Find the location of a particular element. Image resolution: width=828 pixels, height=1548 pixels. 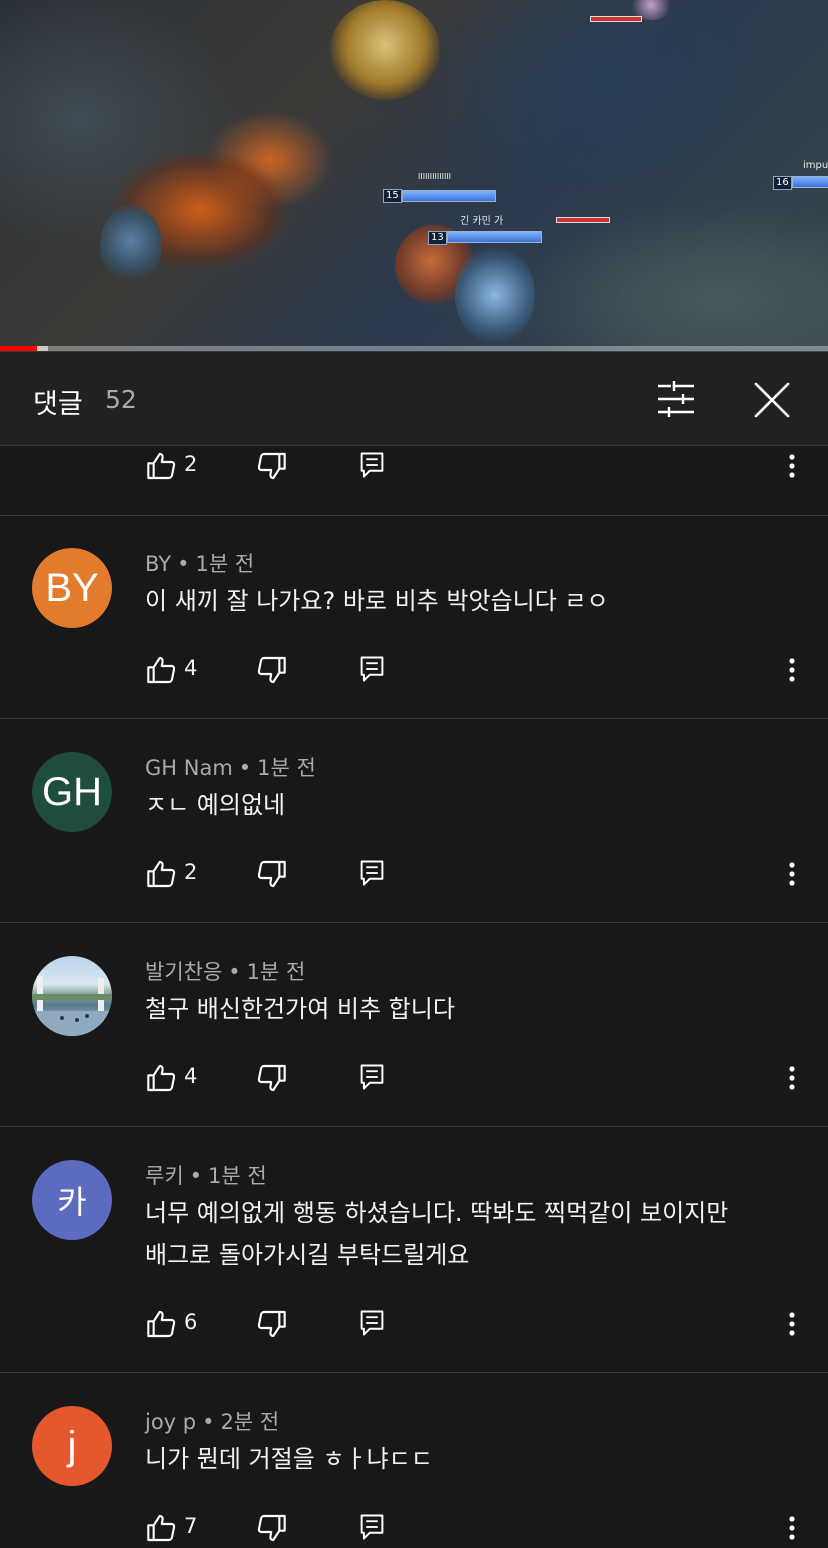

comment-line: 이 새끼 잘 나가요? 바로 비추 박앗습니다 ㄹㅇ is located at coordinates (377, 601).